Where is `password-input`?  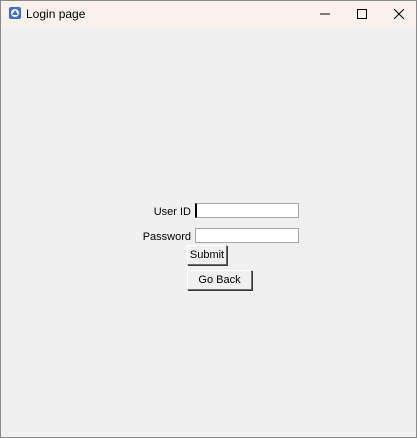
password-input is located at coordinates (247, 235).